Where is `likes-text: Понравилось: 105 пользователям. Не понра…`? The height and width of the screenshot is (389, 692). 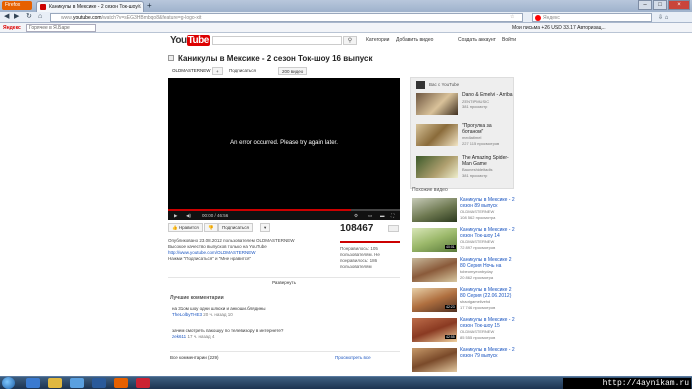 likes-text: Понравилось: 105 пользователям. Не понра… is located at coordinates (360, 257).